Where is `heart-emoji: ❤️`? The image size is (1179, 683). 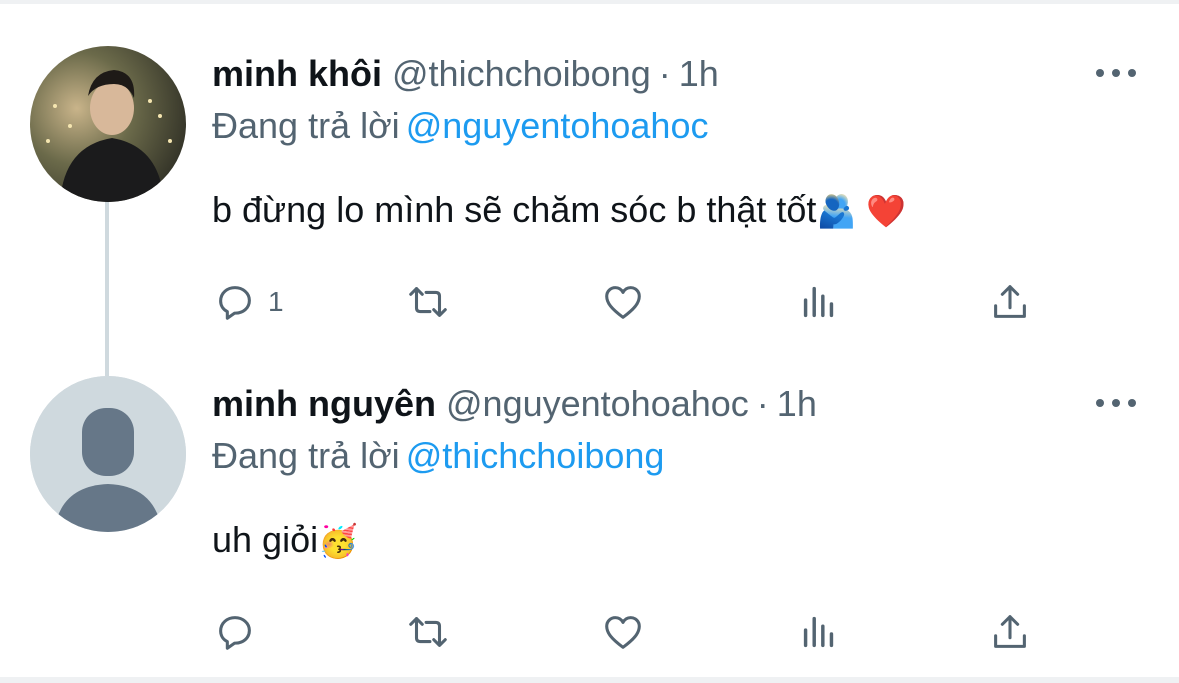
heart-emoji: ❤️ is located at coordinates (886, 211).